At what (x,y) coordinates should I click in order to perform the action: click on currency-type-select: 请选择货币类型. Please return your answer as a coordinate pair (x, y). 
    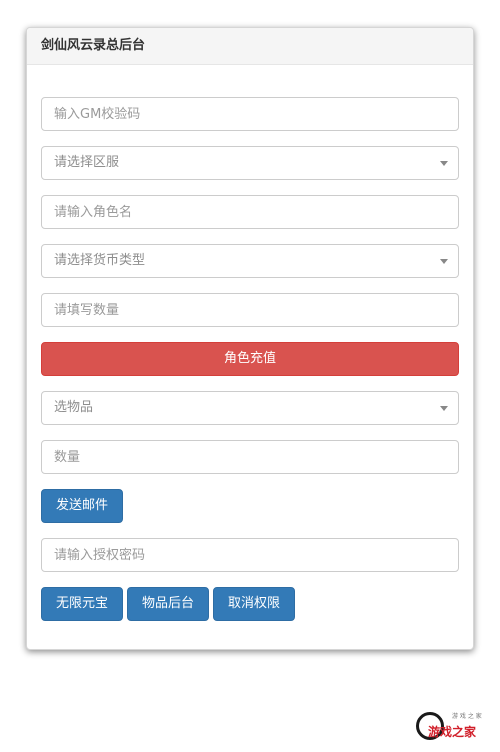
    Looking at the image, I should click on (250, 261).